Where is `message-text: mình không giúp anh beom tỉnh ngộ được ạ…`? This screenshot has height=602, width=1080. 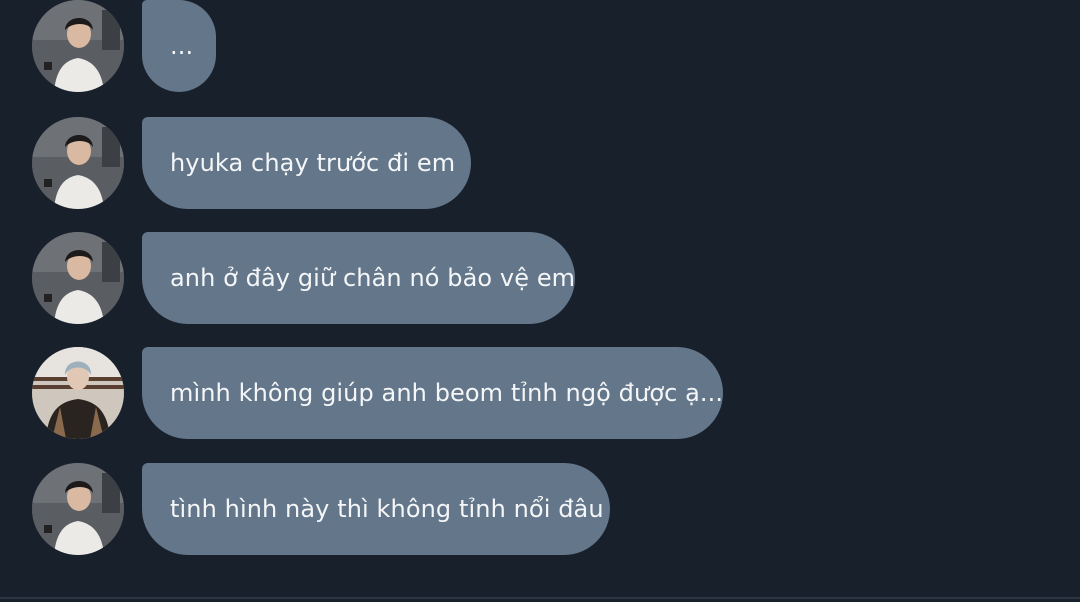 message-text: mình không giúp anh beom tỉnh ngộ được ạ… is located at coordinates (447, 393).